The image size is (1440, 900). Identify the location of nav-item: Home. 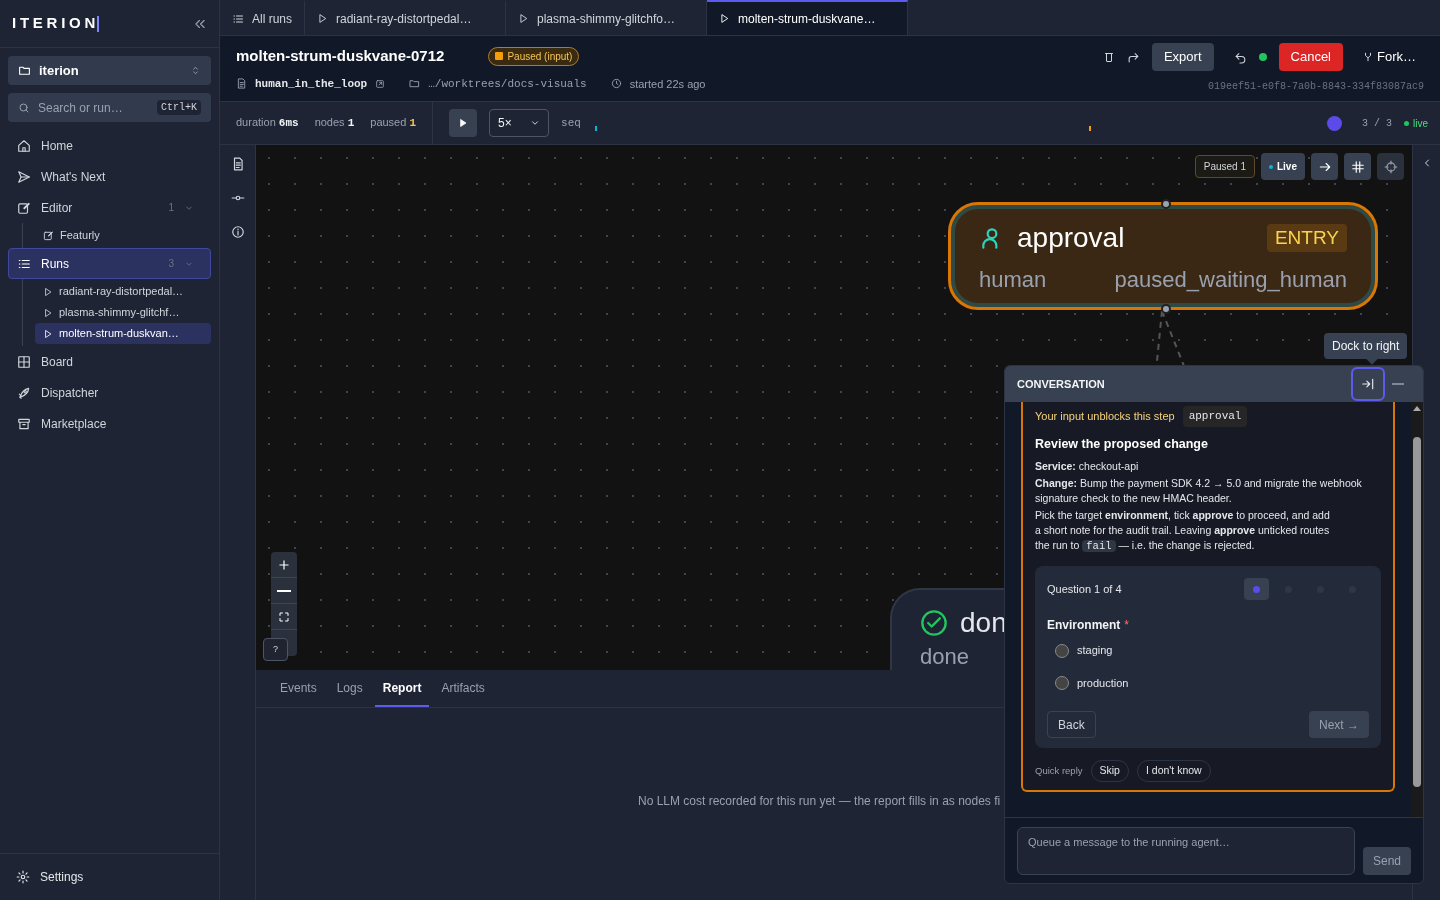
(109, 145).